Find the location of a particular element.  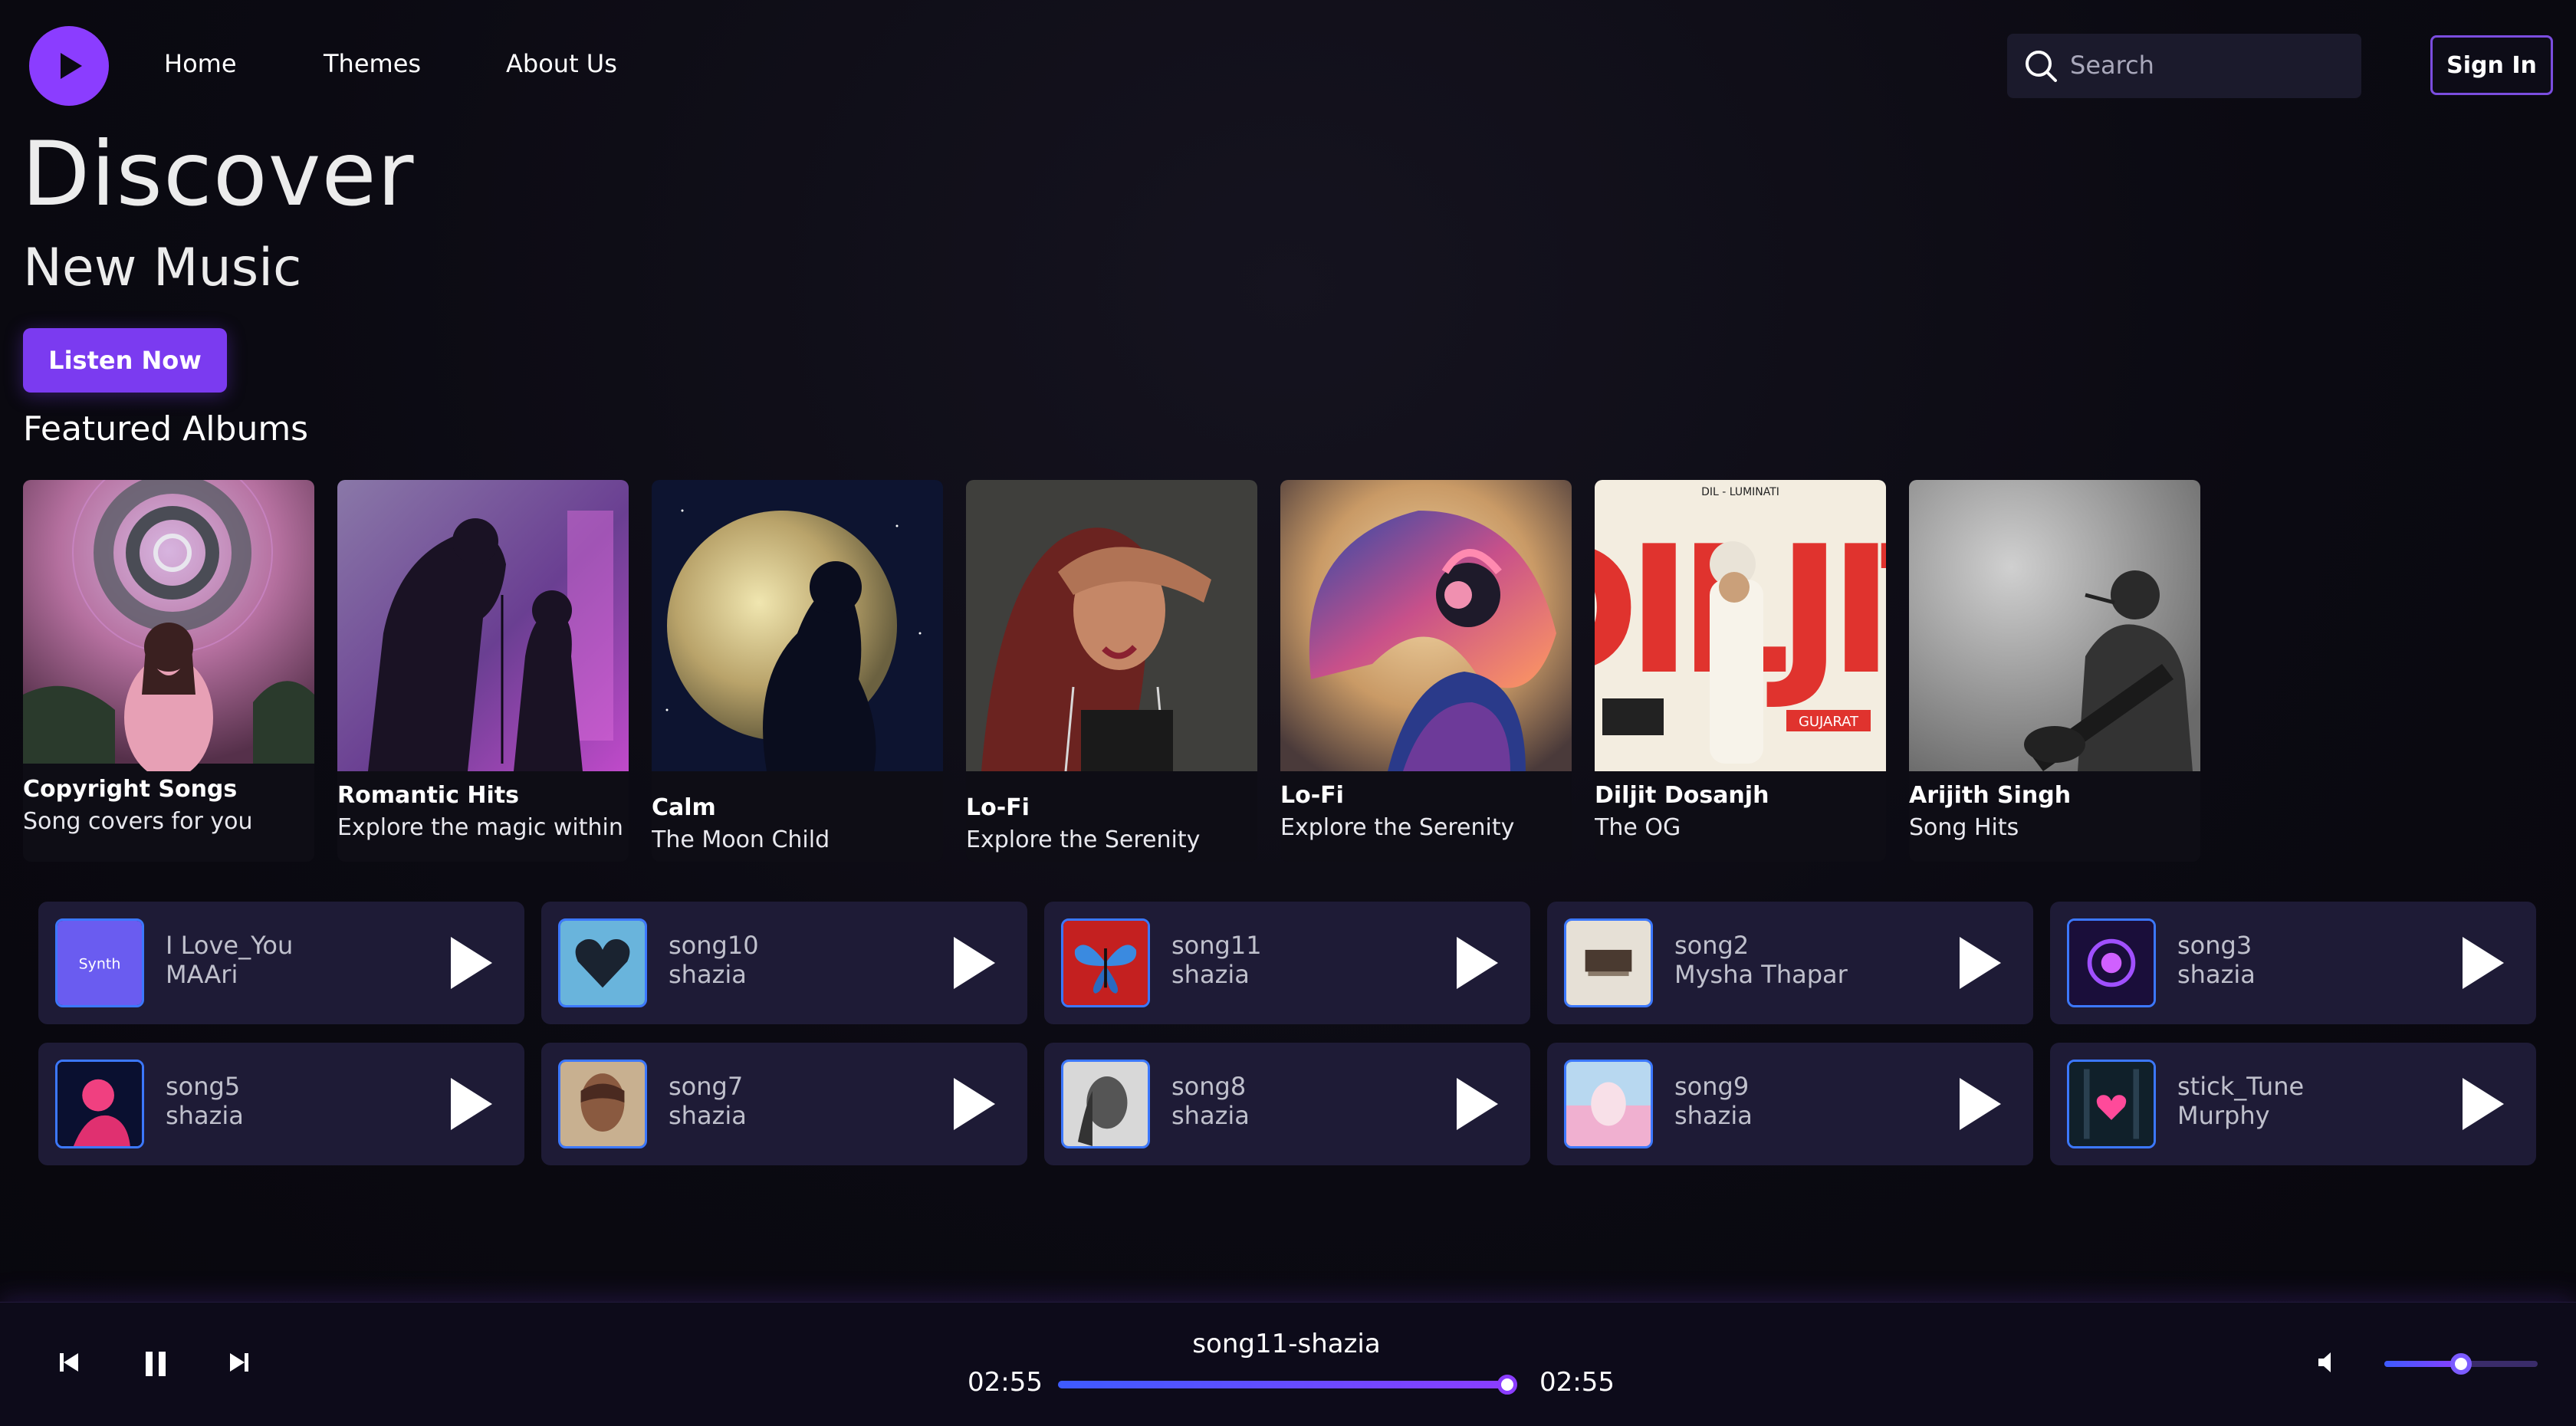

album-title: Copyright Songs is located at coordinates (131, 790).